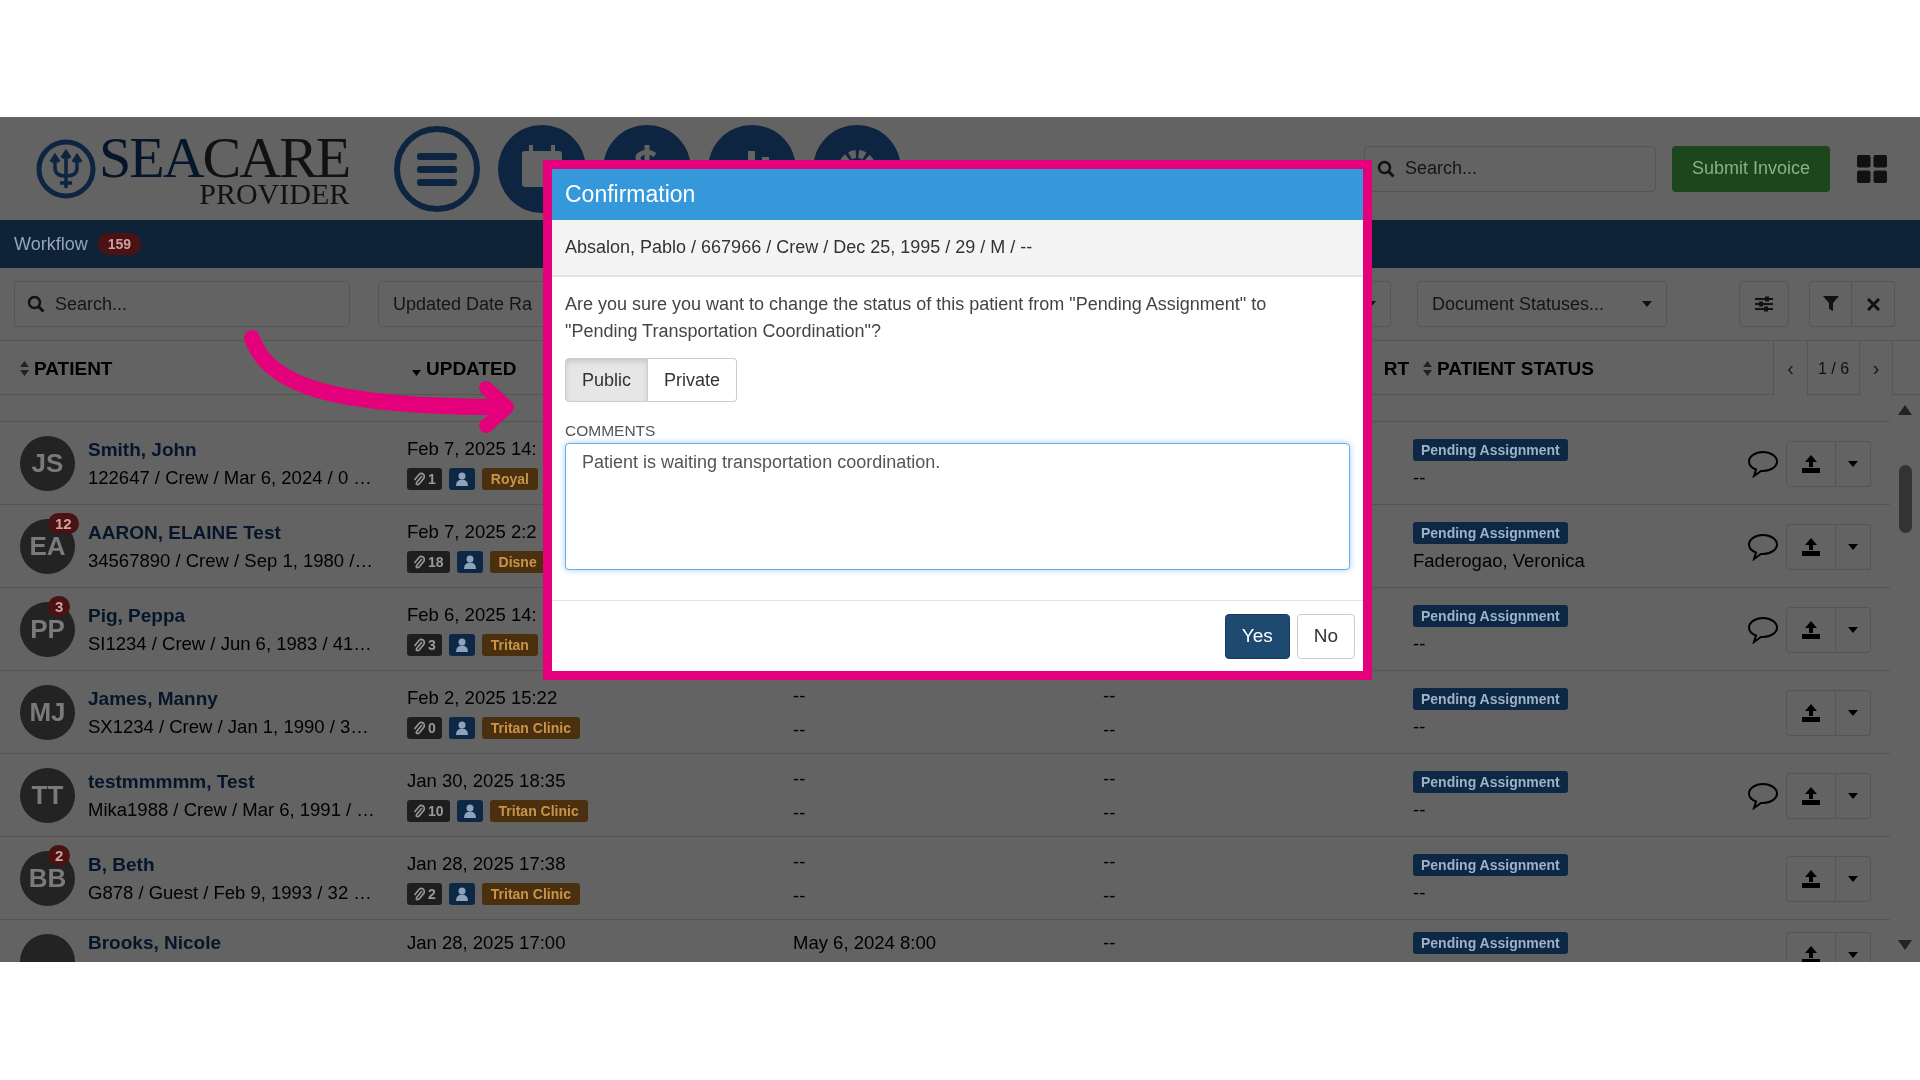  Describe the element at coordinates (1257, 636) in the screenshot. I see `yes-button: Yes` at that location.